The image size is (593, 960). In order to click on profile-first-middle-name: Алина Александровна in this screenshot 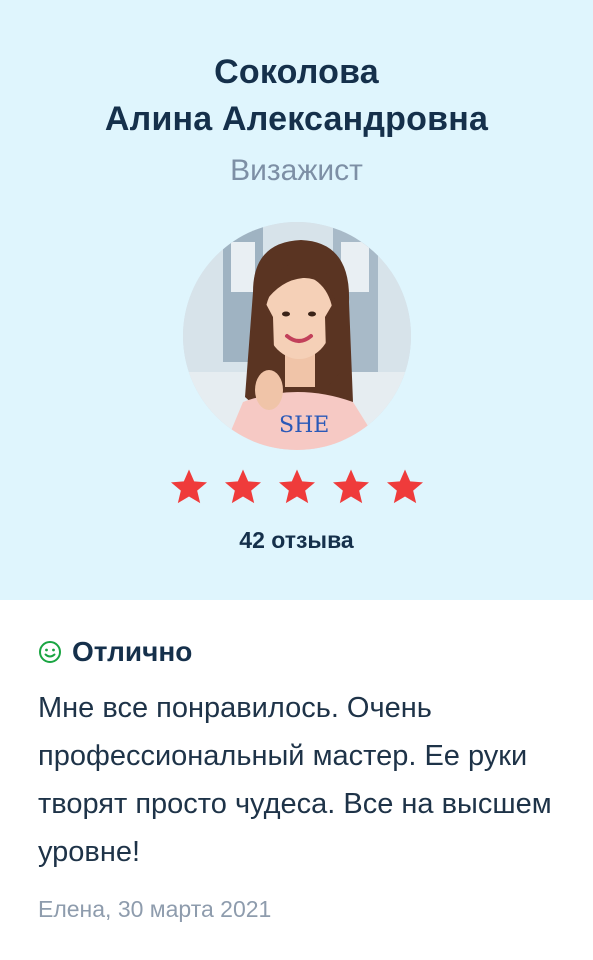, I will do `click(296, 119)`.